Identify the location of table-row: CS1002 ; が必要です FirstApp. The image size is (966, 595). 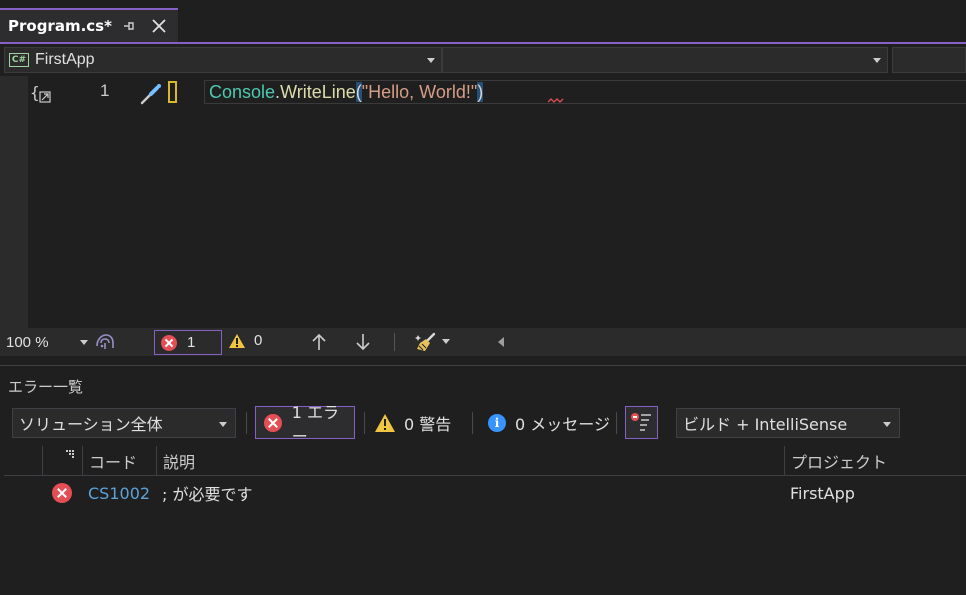
(485, 493).